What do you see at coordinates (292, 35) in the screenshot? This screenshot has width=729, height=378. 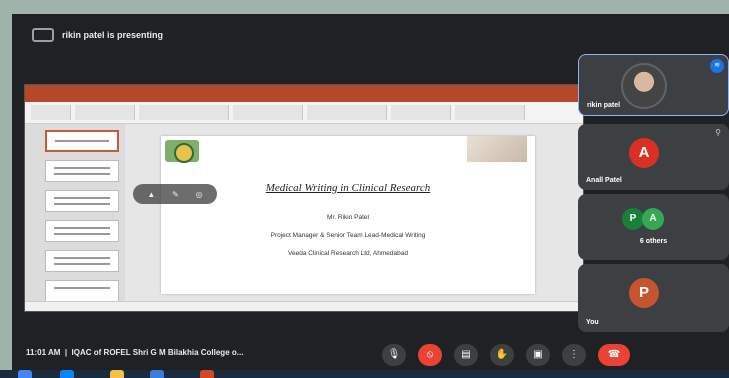 I see `presenter-banner: rikin patel is presenting` at bounding box center [292, 35].